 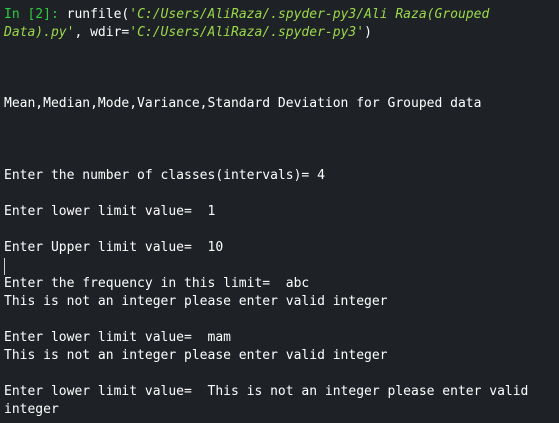 What do you see at coordinates (31, 14) in the screenshot?
I see `prompt-label: In [2]:` at bounding box center [31, 14].